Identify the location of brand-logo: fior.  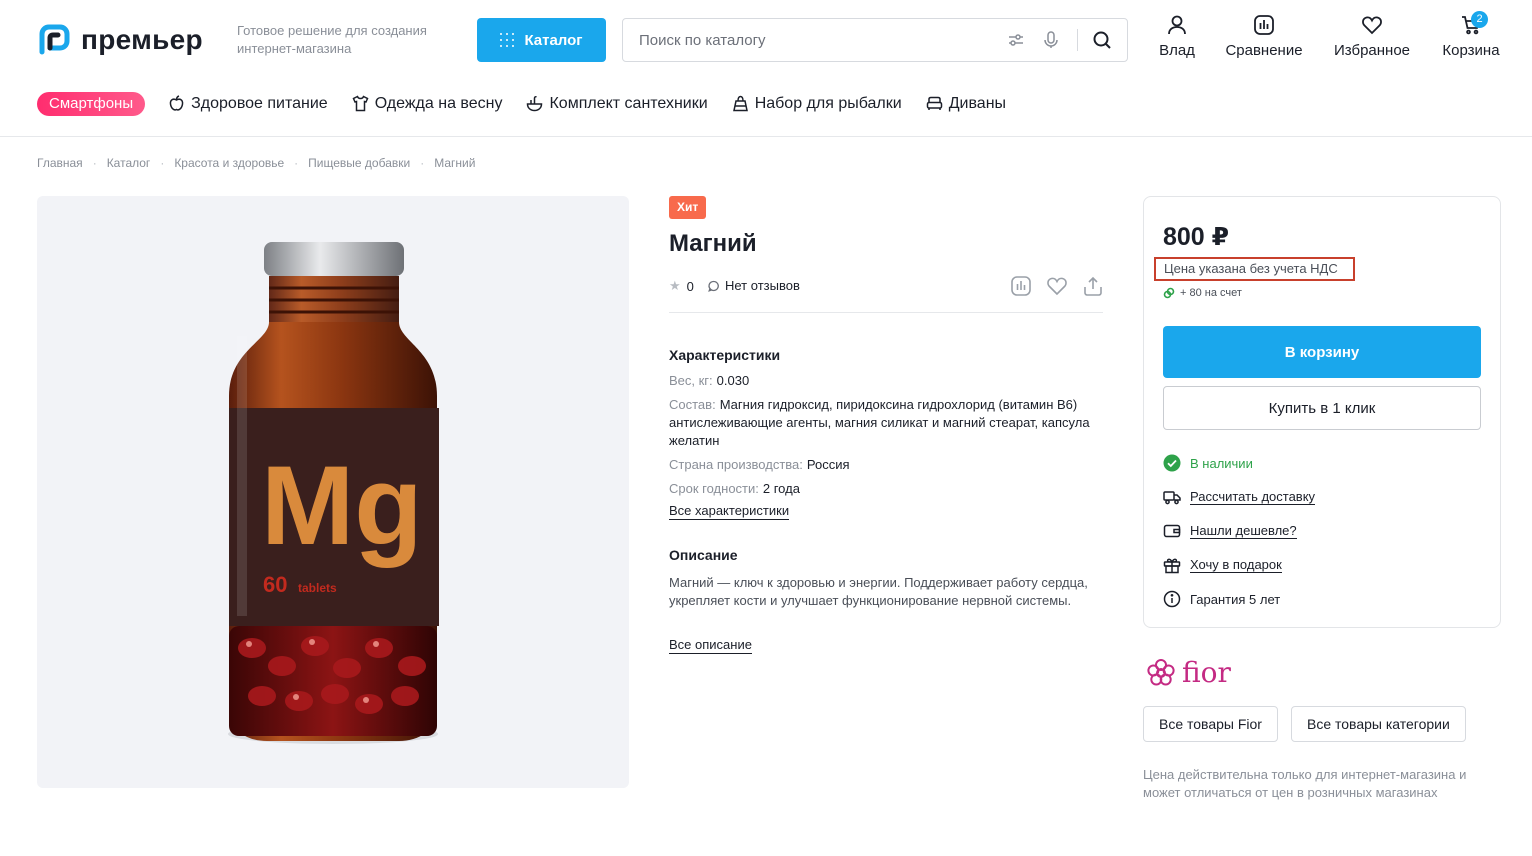
(1188, 672).